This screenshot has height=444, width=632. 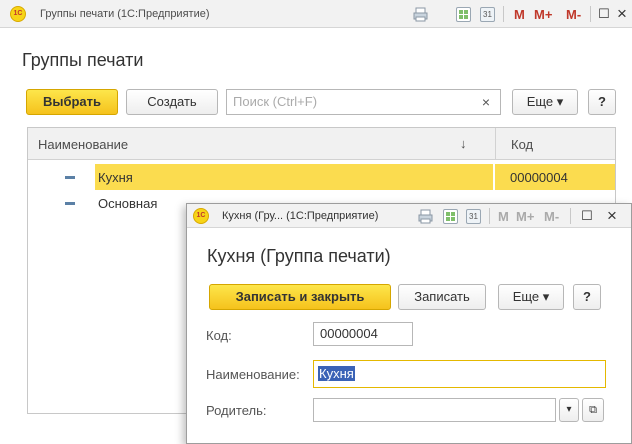 What do you see at coordinates (219, 335) in the screenshot?
I see `code-label: Код:` at bounding box center [219, 335].